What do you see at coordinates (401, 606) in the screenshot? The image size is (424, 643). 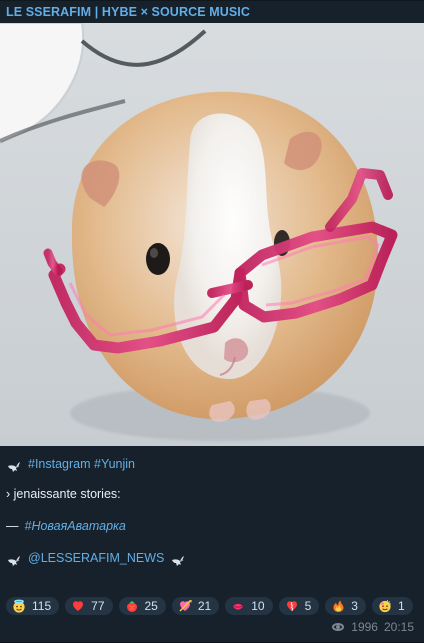 I see `reaction-count: 1` at bounding box center [401, 606].